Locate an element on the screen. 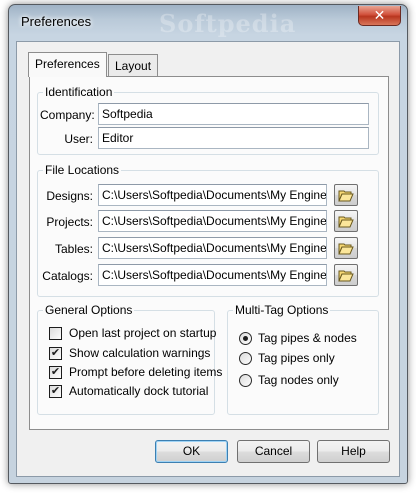 The image size is (416, 493). user-label: User: is located at coordinates (78, 139).